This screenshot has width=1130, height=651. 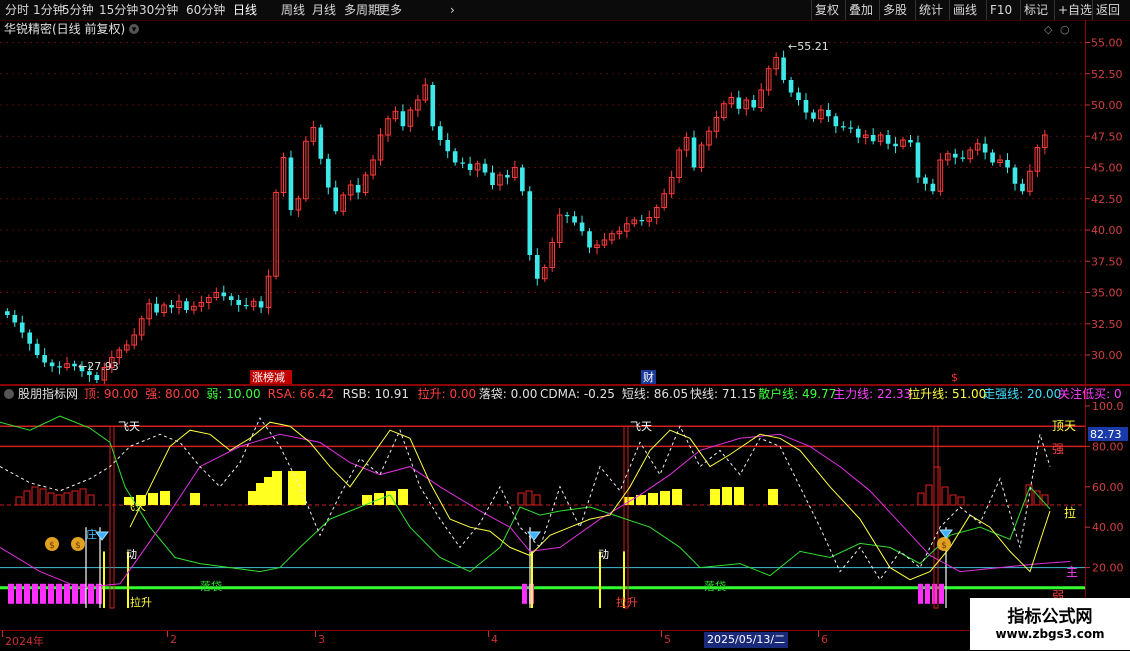 I want to click on tb-1m: 1分钟, so click(x=49, y=10).